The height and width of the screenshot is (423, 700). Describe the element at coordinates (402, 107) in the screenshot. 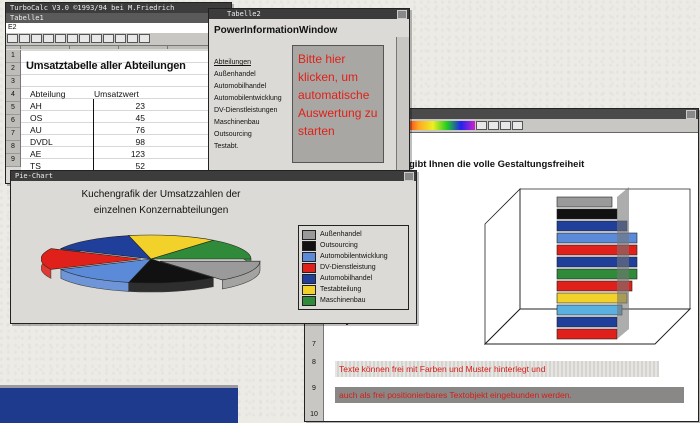

I see `vertical-scrollbar` at that location.